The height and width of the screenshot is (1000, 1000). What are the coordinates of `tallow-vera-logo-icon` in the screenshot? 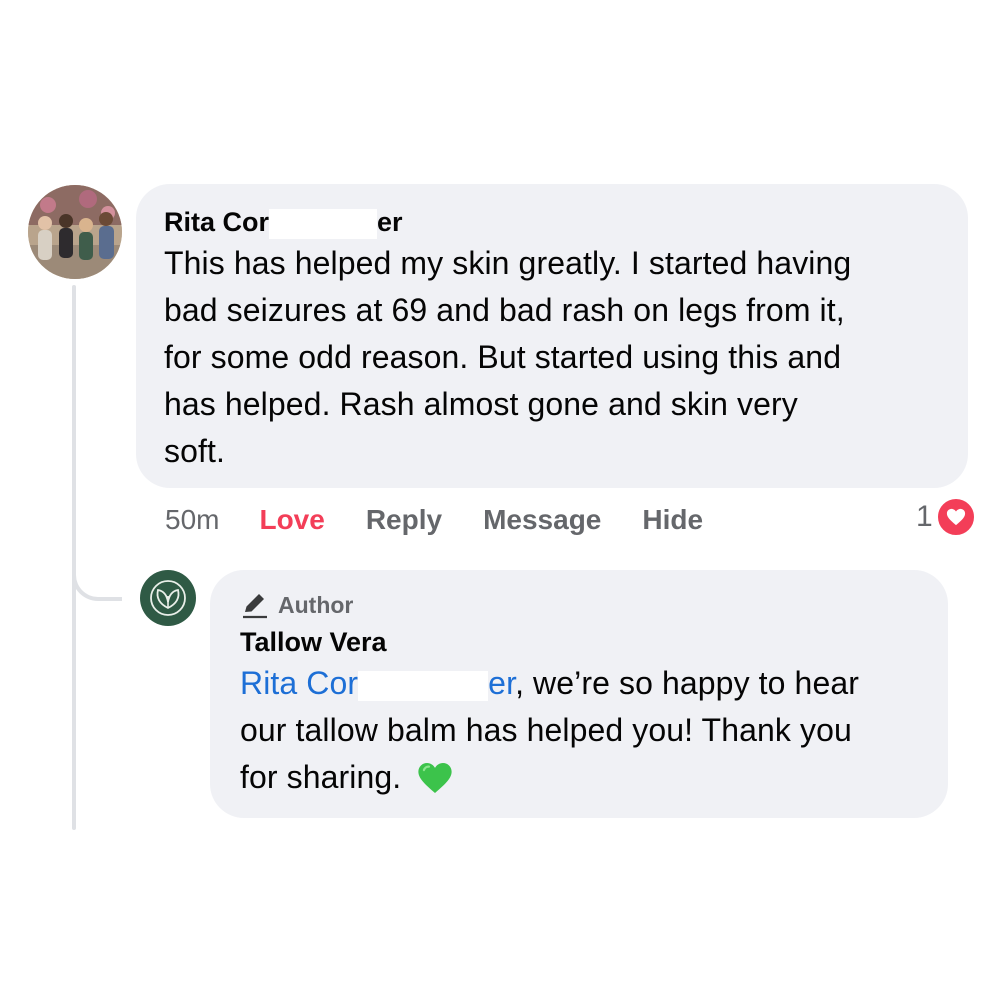 It's located at (168, 598).